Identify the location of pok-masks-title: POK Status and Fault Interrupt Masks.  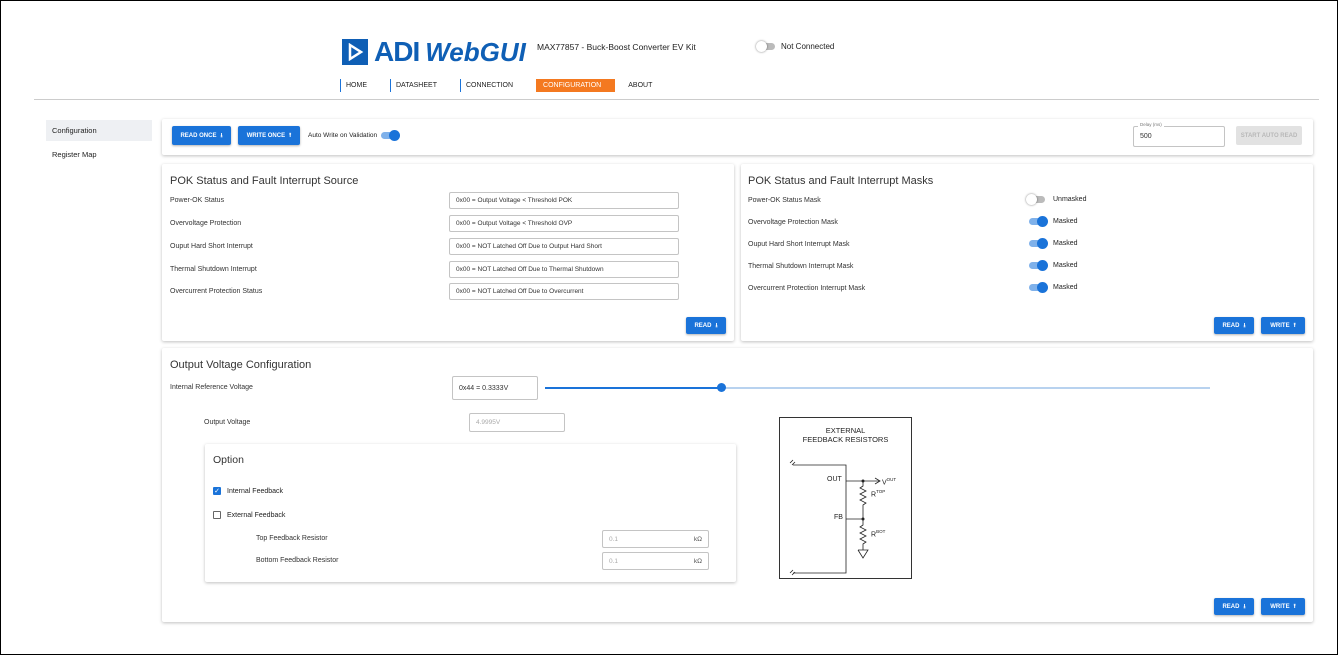
(841, 181).